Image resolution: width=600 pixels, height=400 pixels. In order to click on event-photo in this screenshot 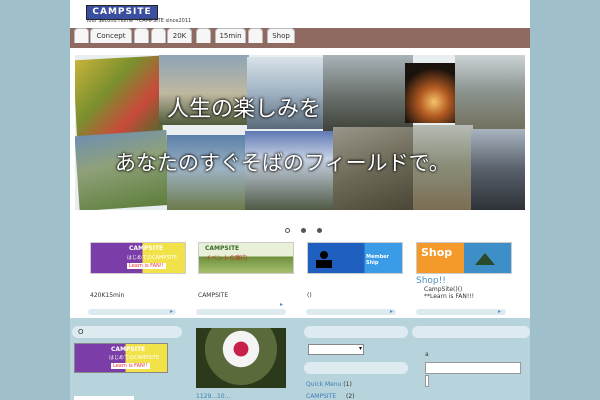, I will do `click(241, 358)`.